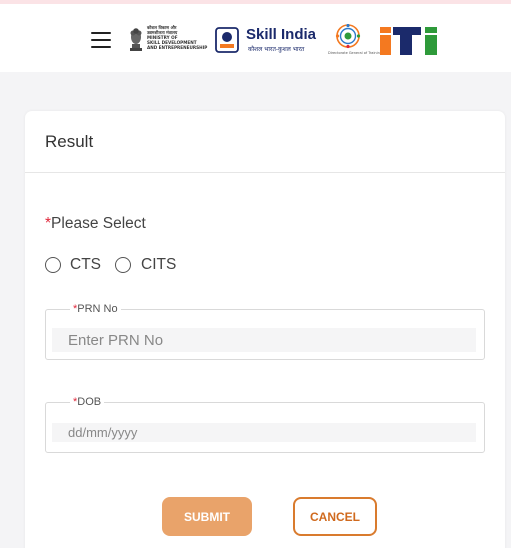 The image size is (511, 548). What do you see at coordinates (281, 34) in the screenshot?
I see `skill-india-title: Skill India` at bounding box center [281, 34].